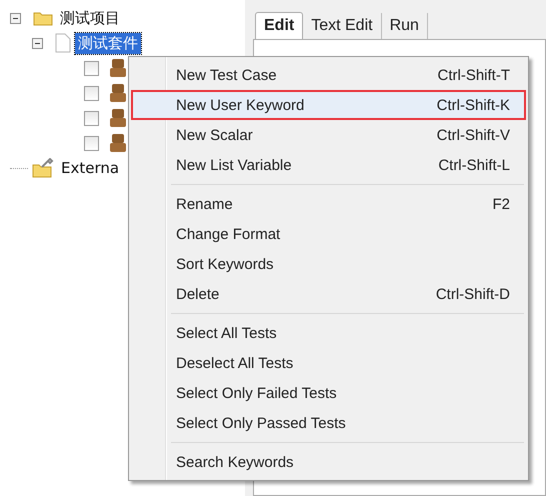 This screenshot has width=546, height=496. I want to click on tree-item: 测试套件, so click(108, 43).